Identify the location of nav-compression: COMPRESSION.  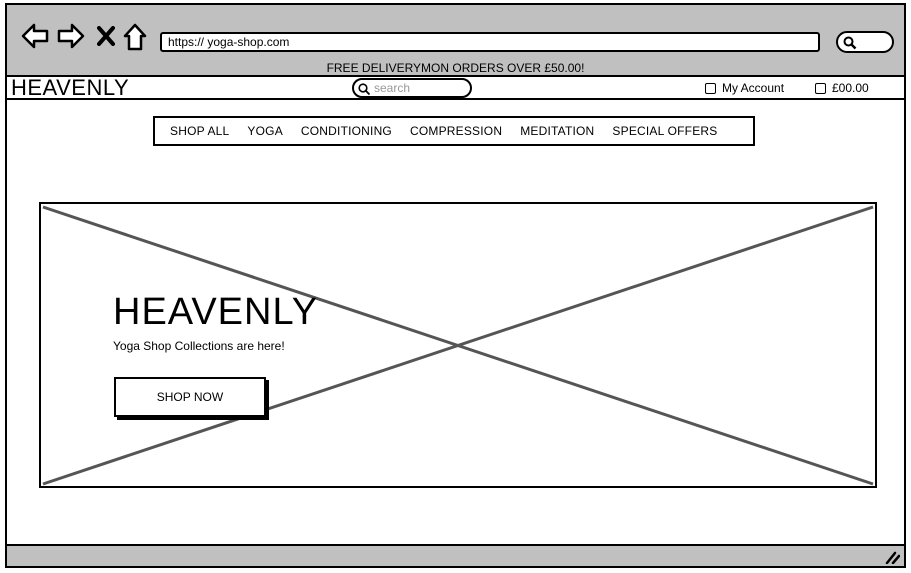
(456, 131).